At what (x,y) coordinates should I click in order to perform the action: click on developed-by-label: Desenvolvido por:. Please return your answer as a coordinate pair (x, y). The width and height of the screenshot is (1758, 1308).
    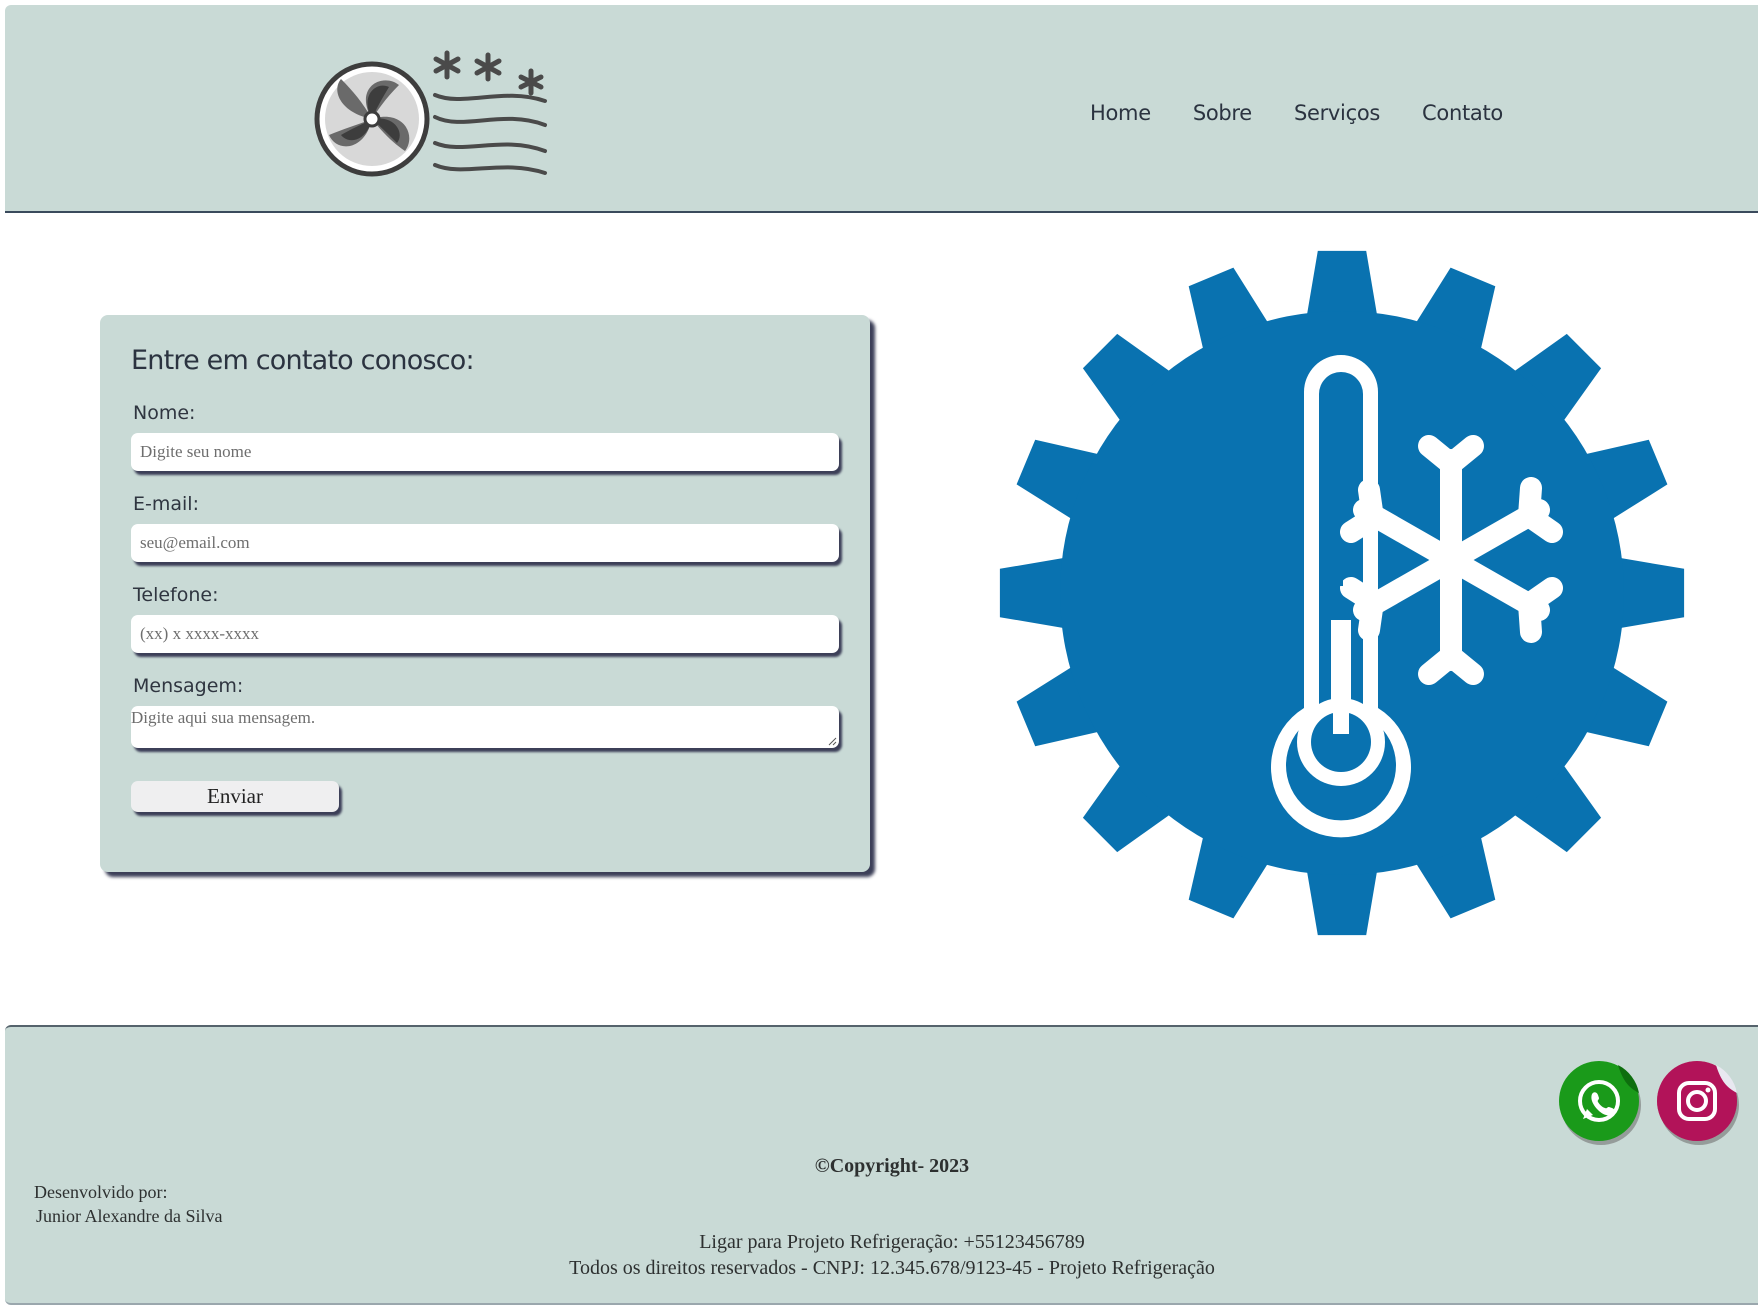
    Looking at the image, I should click on (101, 1192).